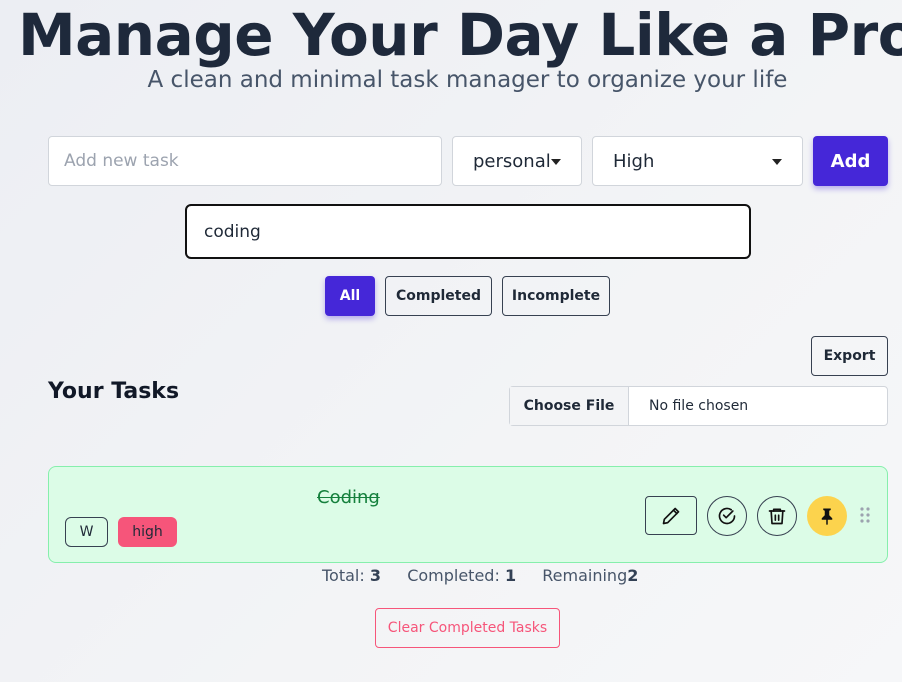  What do you see at coordinates (350, 296) in the screenshot?
I see `filter-all-button: All` at bounding box center [350, 296].